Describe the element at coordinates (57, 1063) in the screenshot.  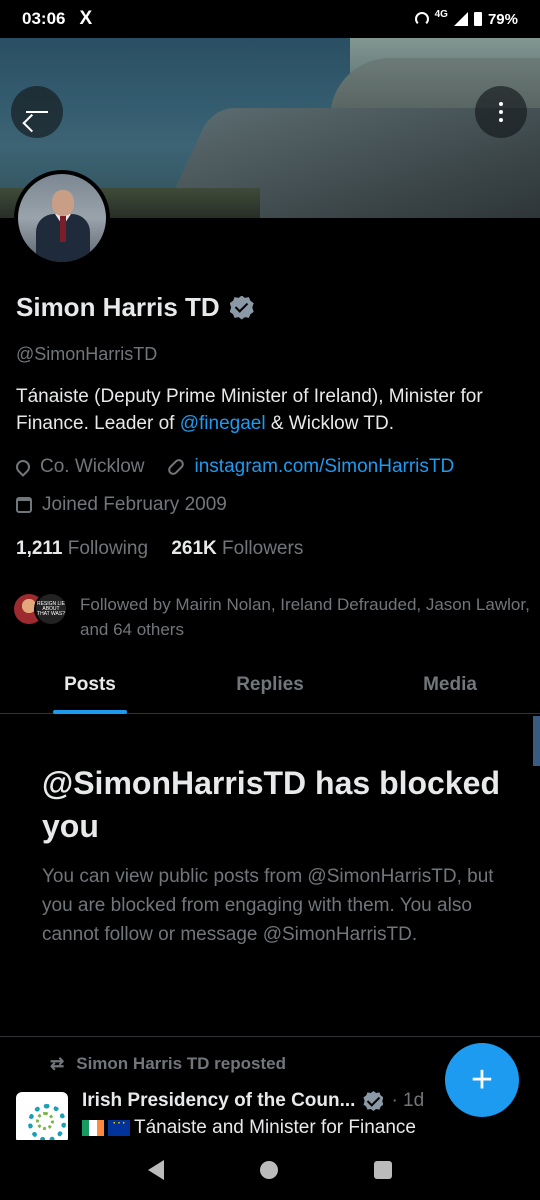
I see `repost-icon: ⇄` at that location.